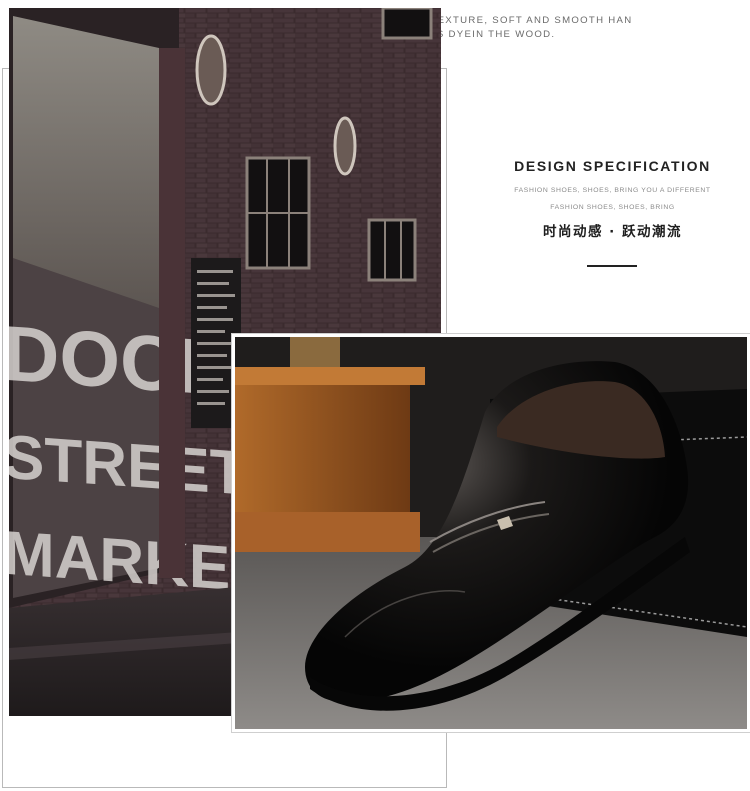  I want to click on spec-underline, so click(612, 266).